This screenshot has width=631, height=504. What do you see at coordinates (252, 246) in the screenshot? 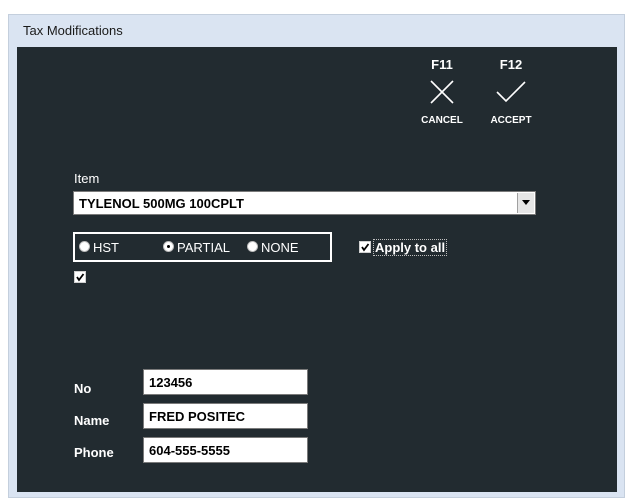
I see `radio-none-indicator` at bounding box center [252, 246].